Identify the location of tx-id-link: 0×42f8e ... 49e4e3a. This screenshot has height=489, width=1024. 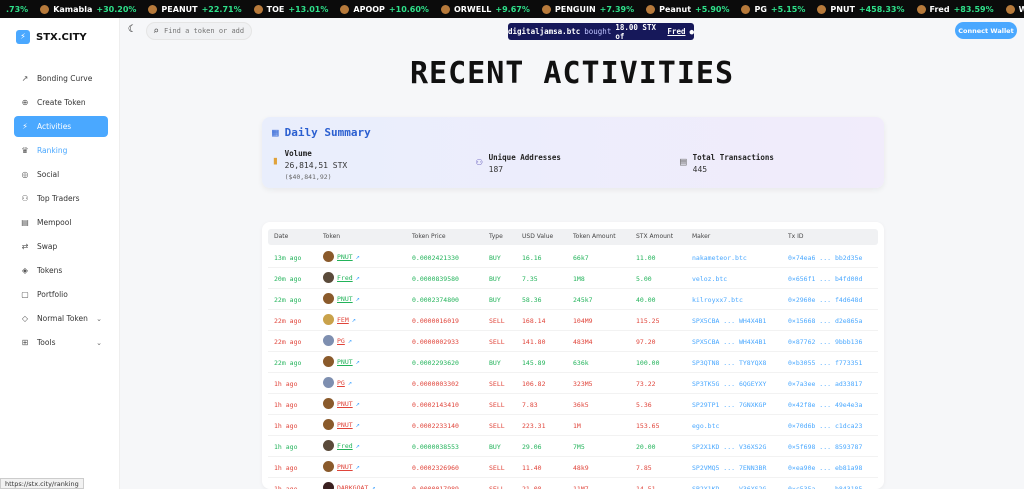
(825, 405).